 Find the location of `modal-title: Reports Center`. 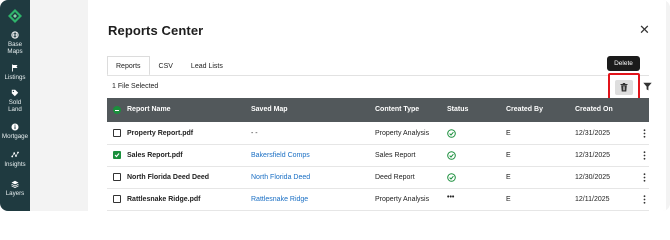

modal-title: Reports Center is located at coordinates (156, 30).